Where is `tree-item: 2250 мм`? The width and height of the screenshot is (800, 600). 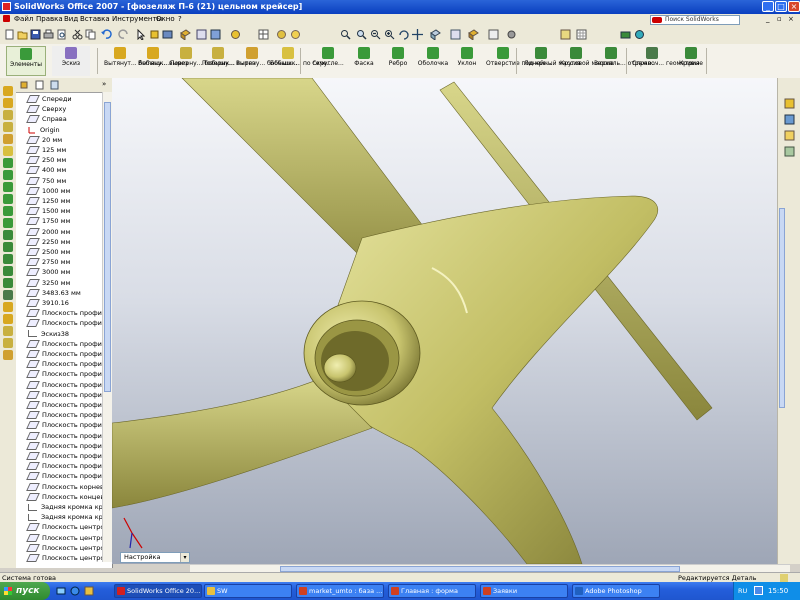 tree-item: 2250 мм is located at coordinates (48, 242).